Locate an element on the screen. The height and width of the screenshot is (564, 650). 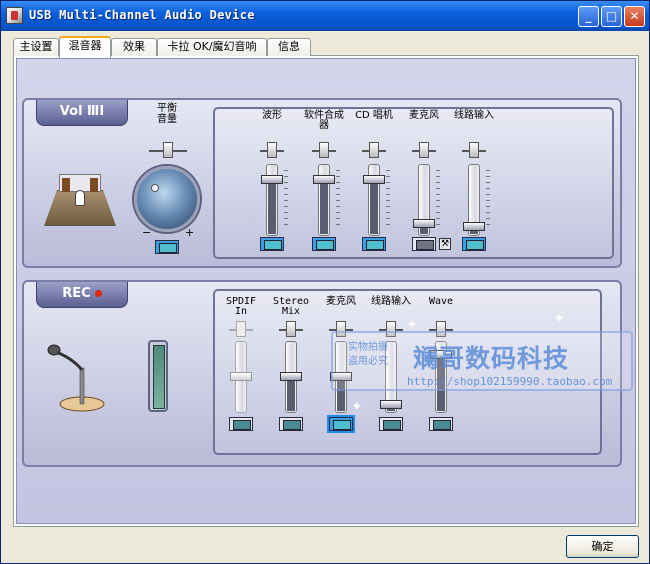
title-bar: USB Multi-Channel Audio Device _ □ ✕ is located at coordinates (325, 16).